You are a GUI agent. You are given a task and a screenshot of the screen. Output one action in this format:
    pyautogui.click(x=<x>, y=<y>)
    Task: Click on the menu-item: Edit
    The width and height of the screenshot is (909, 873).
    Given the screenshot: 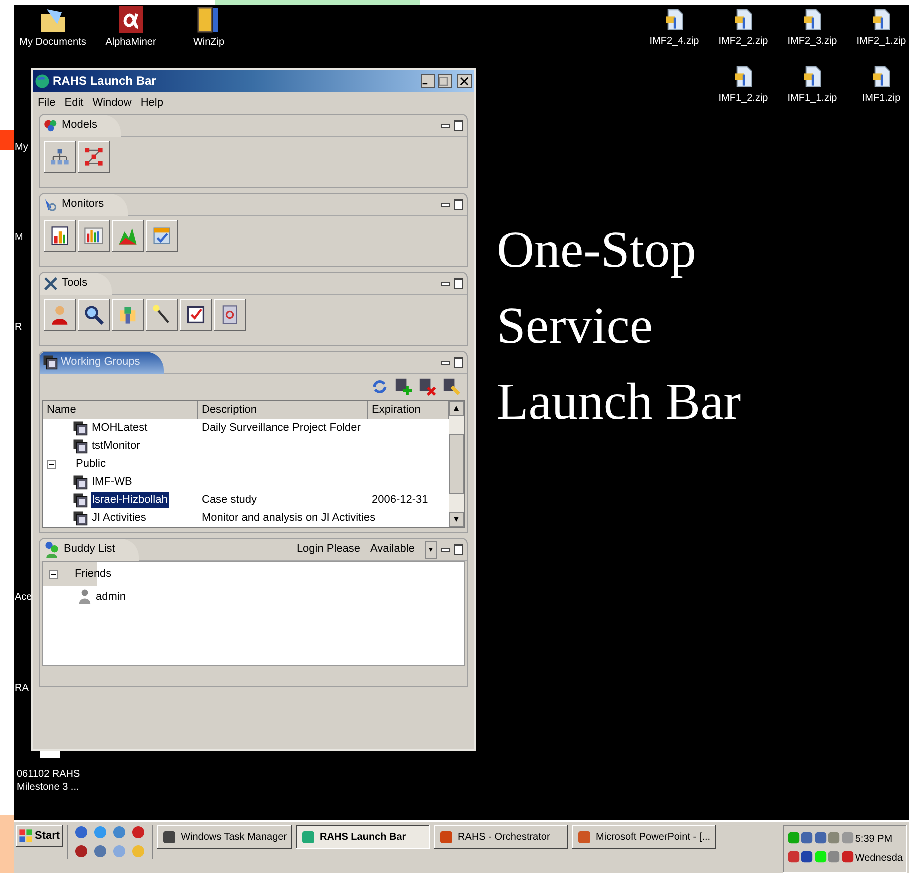 What is the action you would take?
    pyautogui.click(x=74, y=103)
    